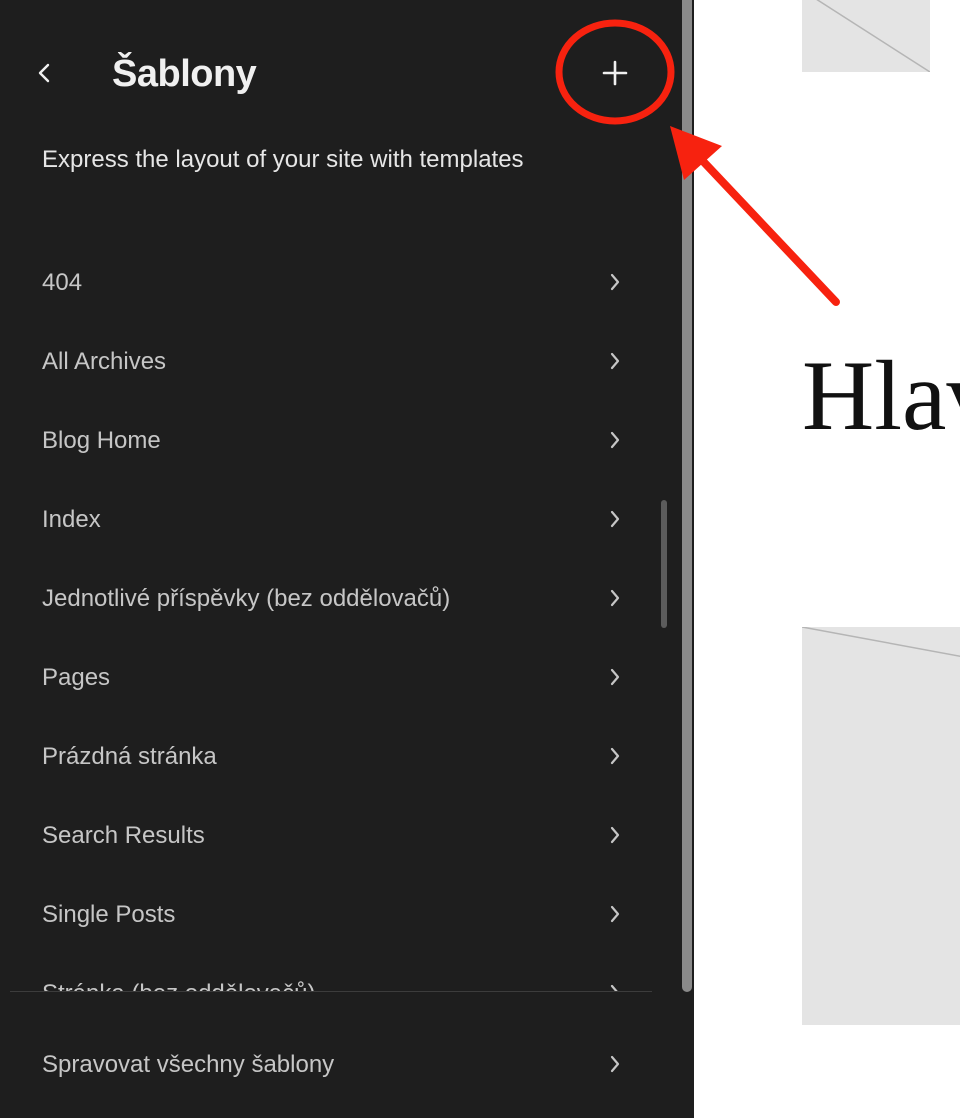 This screenshot has width=960, height=1118. I want to click on template-item-index: Index, so click(325, 519).